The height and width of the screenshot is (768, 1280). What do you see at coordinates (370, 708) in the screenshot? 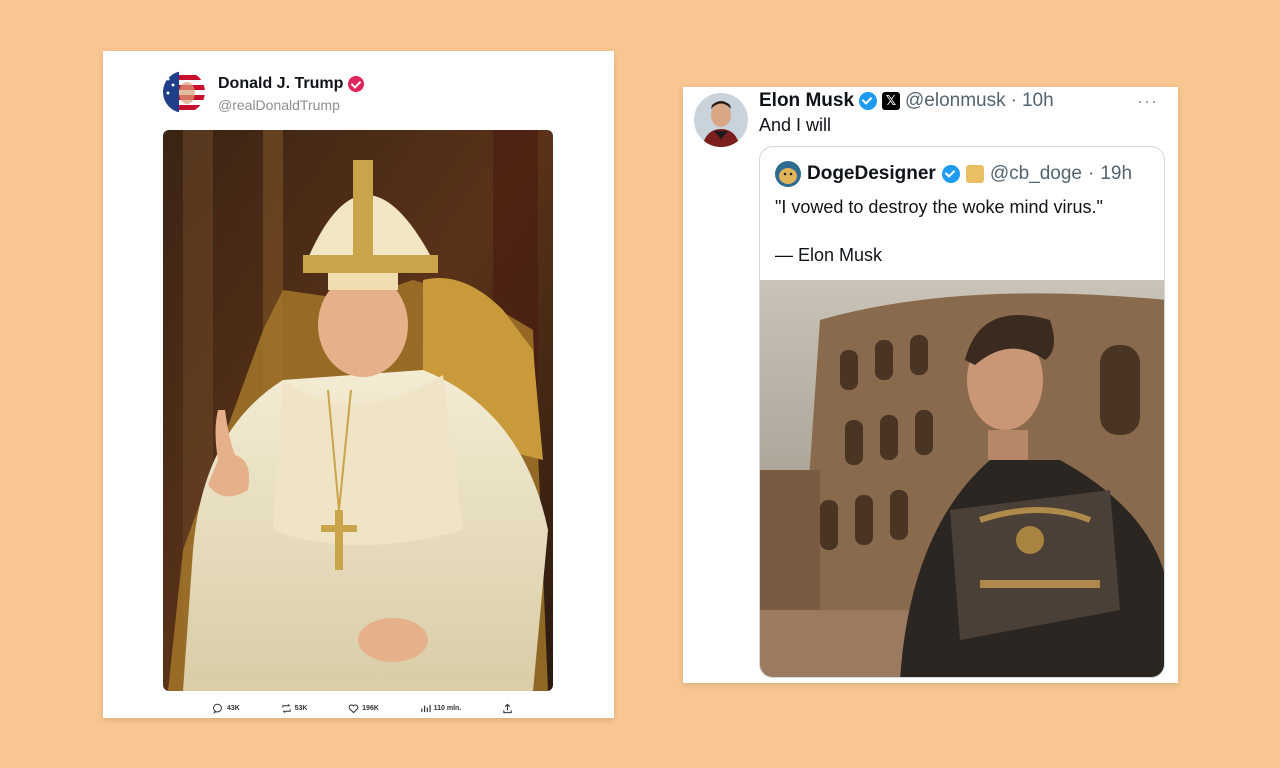
I see `like-count: 196K` at bounding box center [370, 708].